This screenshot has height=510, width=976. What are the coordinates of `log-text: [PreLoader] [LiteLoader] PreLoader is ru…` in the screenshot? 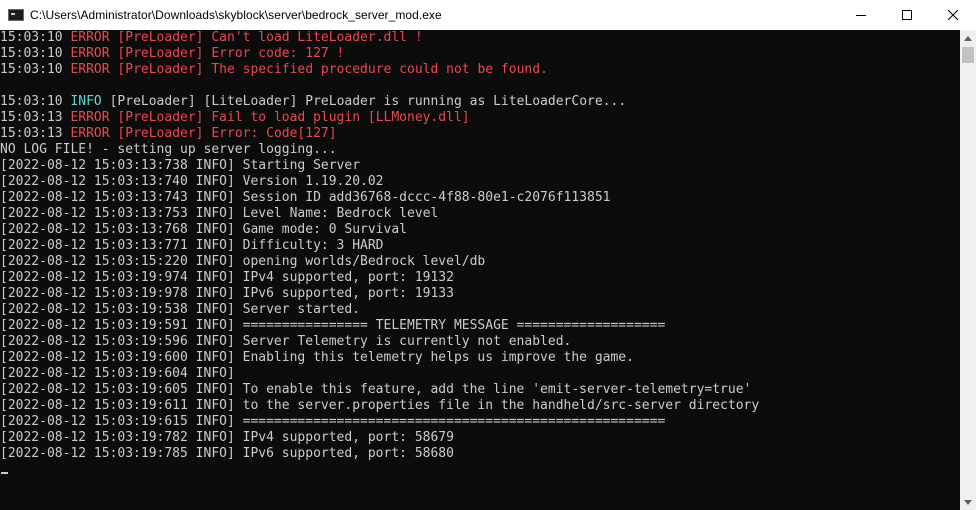 It's located at (364, 101).